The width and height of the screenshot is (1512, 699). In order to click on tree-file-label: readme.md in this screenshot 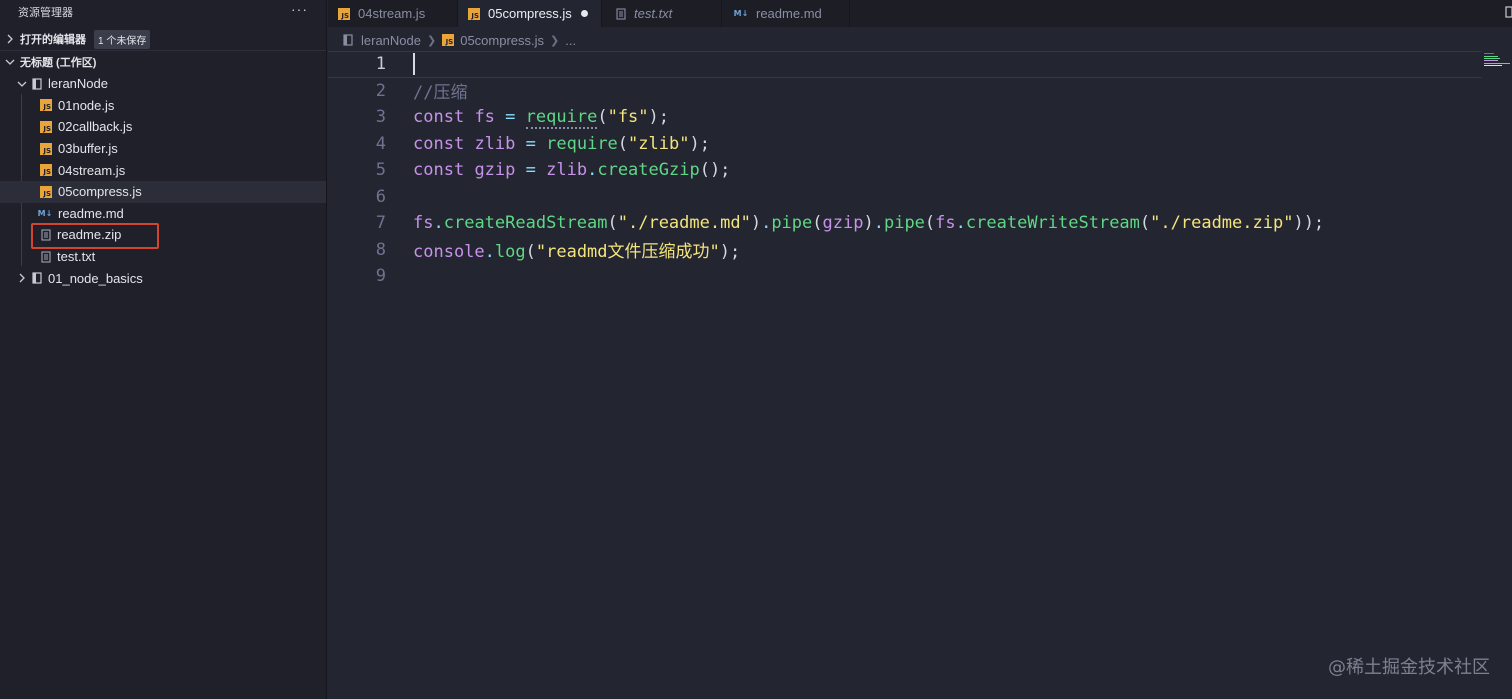, I will do `click(91, 213)`.